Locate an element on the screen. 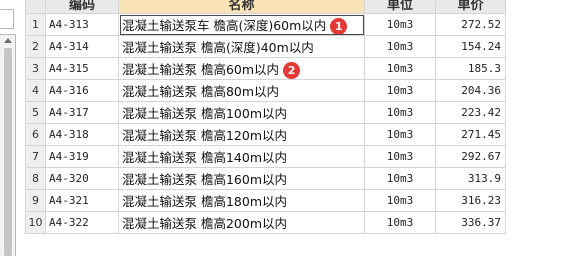  name-cell: 混凝土输送泵 檐高(深度)40m以内 is located at coordinates (241, 46).